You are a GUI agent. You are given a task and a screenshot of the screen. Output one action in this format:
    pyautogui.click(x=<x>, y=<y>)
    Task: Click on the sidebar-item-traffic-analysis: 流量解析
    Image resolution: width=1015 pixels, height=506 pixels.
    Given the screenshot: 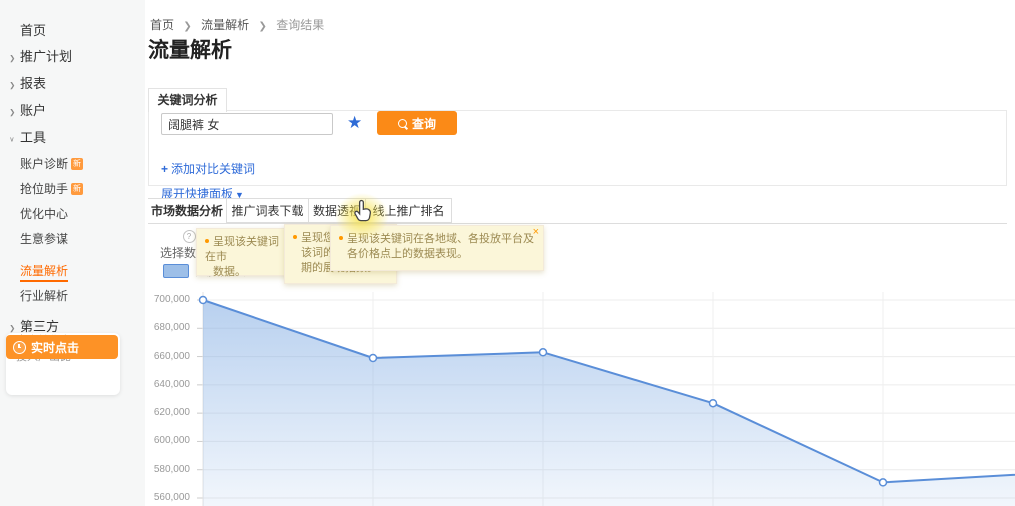 What is the action you would take?
    pyautogui.click(x=82, y=271)
    